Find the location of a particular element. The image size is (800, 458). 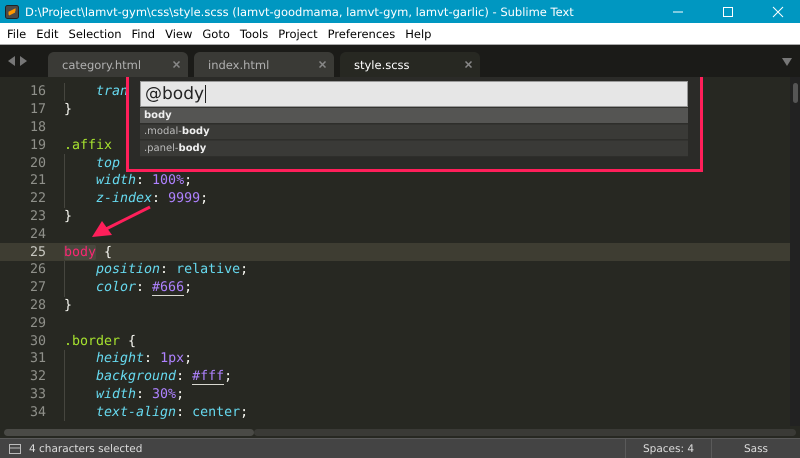

symbol-result: .panel-body is located at coordinates (414, 148).